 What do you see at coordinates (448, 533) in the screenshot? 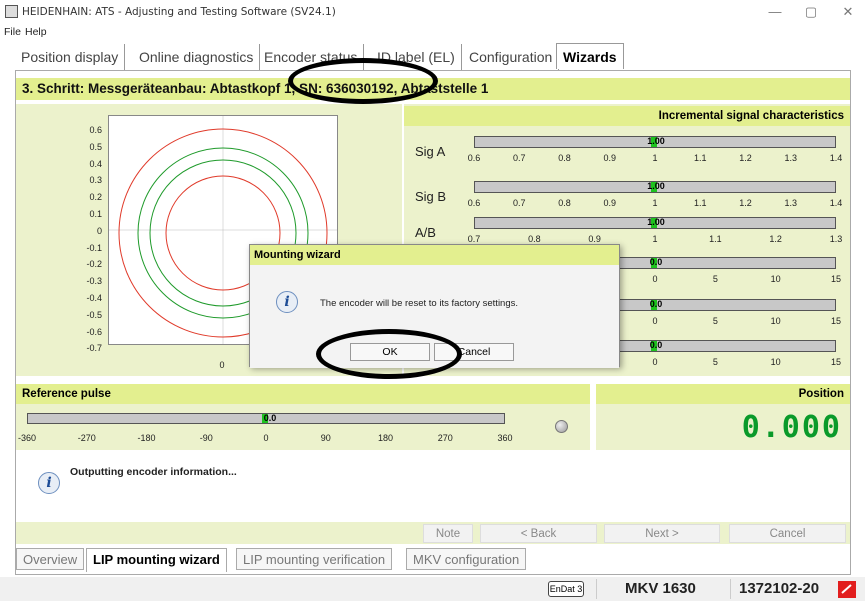
I see `note-button: Note` at bounding box center [448, 533].